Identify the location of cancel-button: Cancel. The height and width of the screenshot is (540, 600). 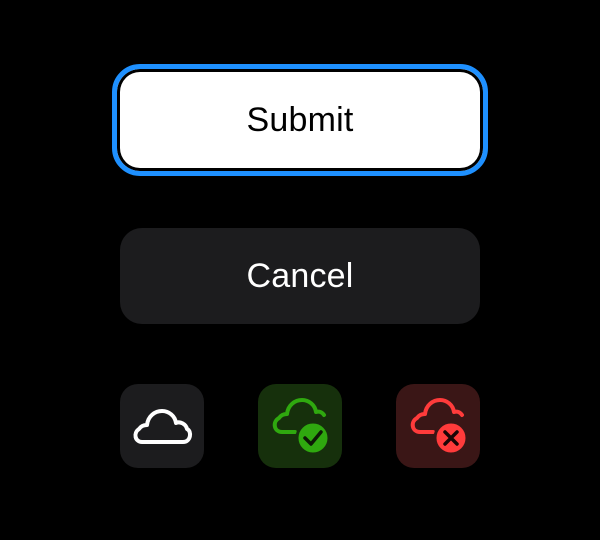
(300, 276).